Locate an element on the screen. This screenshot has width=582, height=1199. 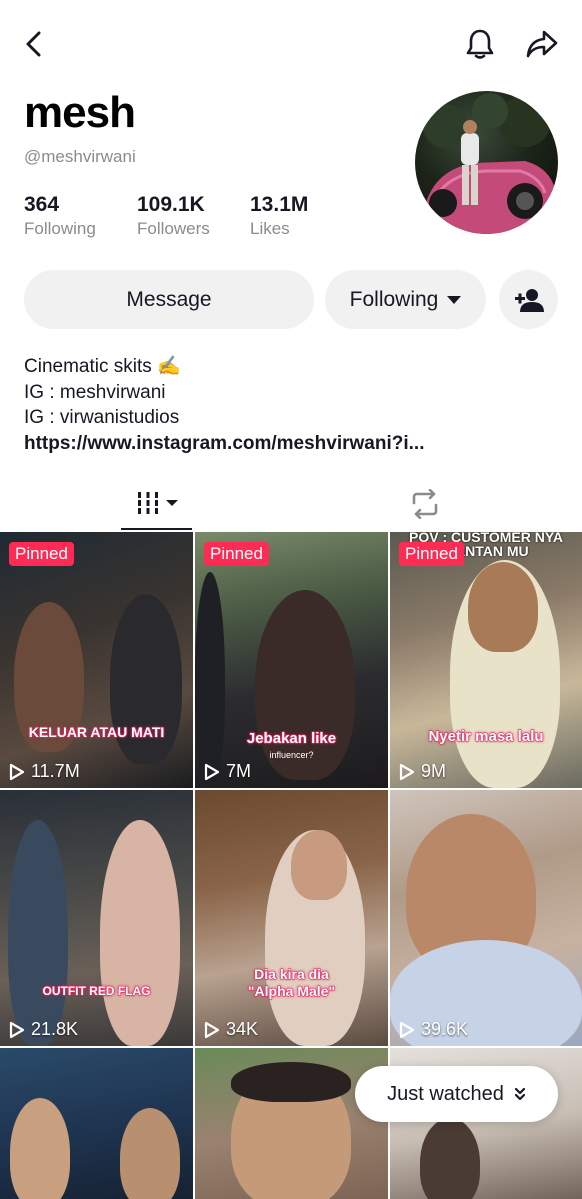
view-count-value: 34K is located at coordinates (242, 1029).